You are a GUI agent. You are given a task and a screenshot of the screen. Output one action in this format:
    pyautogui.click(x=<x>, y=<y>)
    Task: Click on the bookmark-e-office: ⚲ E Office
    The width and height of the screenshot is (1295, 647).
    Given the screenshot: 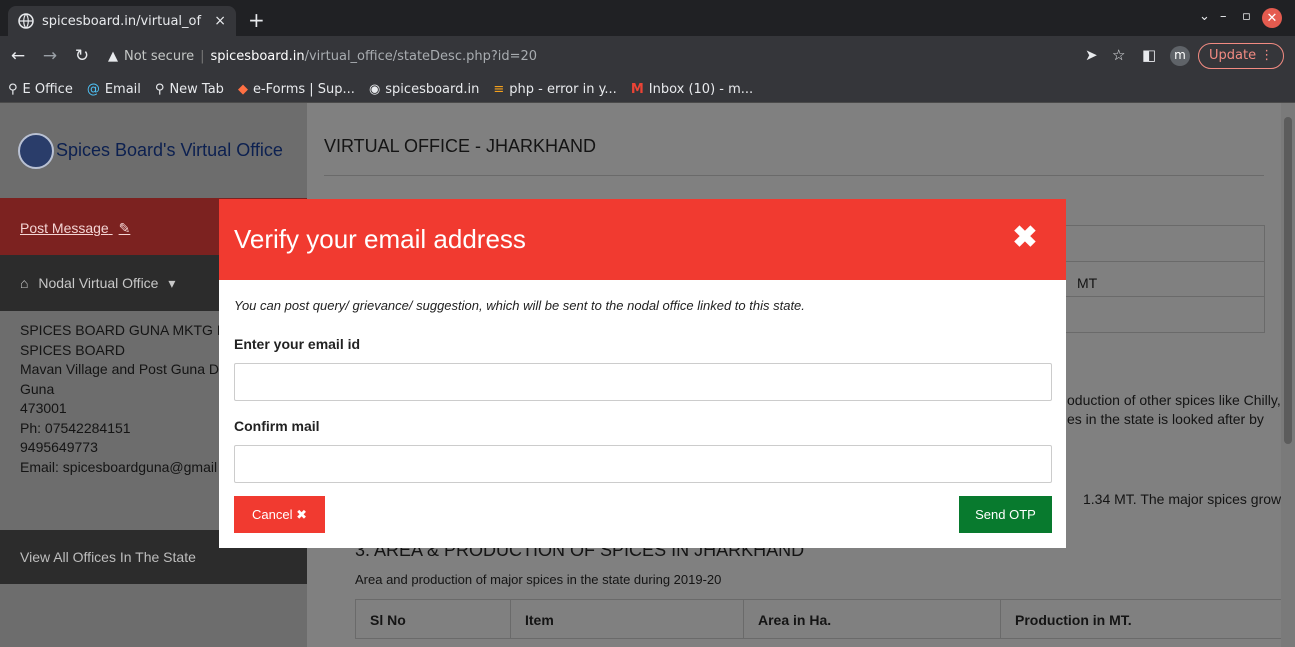 What is the action you would take?
    pyautogui.click(x=40, y=89)
    